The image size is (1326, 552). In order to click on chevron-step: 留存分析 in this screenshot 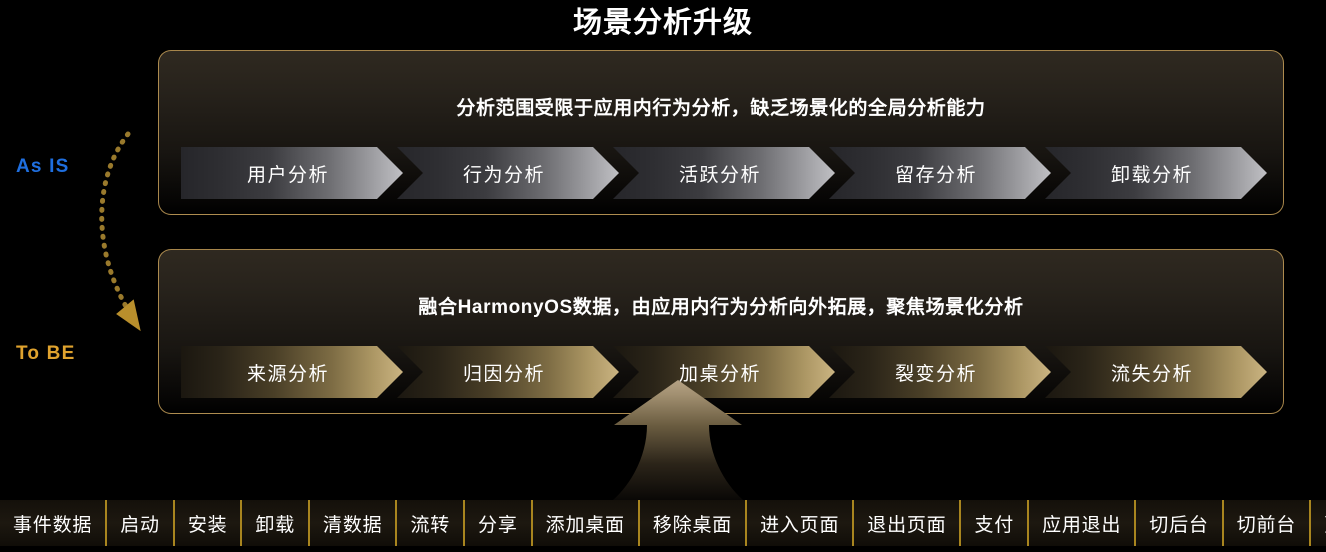, I will do `click(940, 173)`.